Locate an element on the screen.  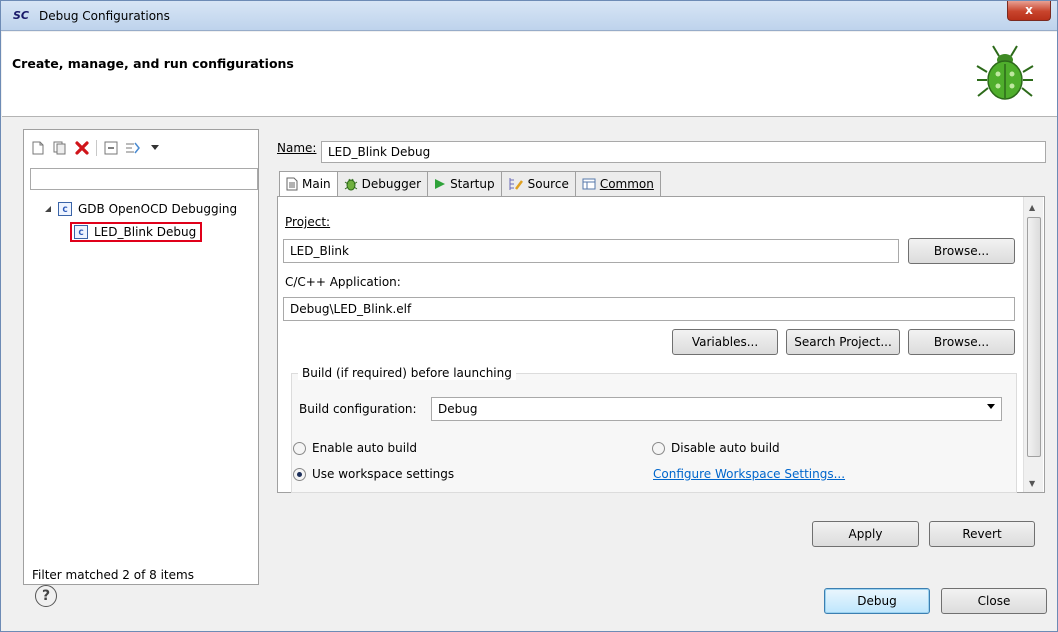
name-label: Name: is located at coordinates (297, 148).